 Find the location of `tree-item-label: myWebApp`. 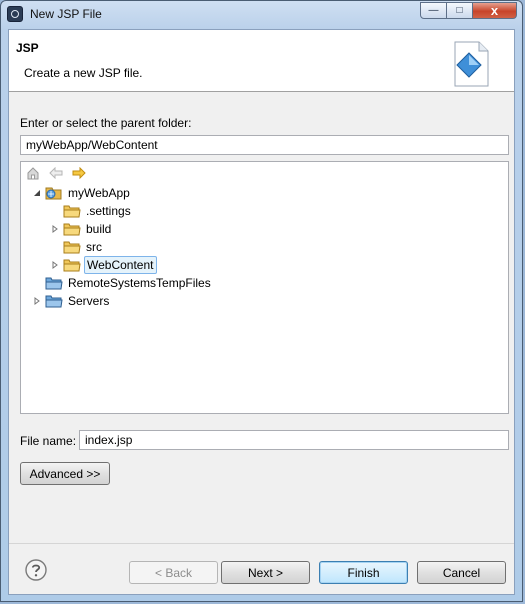

tree-item-label: myWebApp is located at coordinates (99, 193).